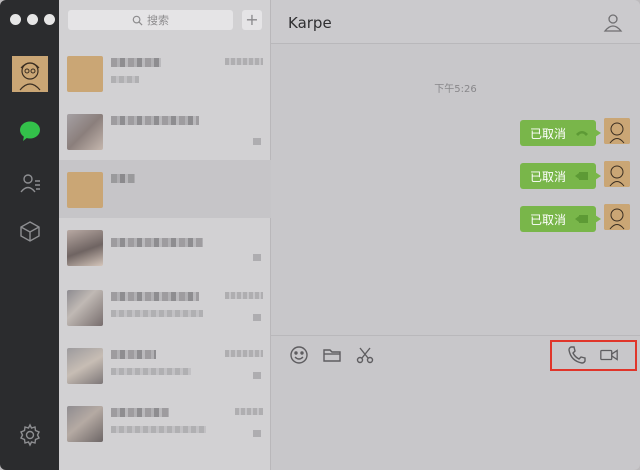 This screenshot has width=640, height=470. I want to click on window-controls, so click(32, 19).